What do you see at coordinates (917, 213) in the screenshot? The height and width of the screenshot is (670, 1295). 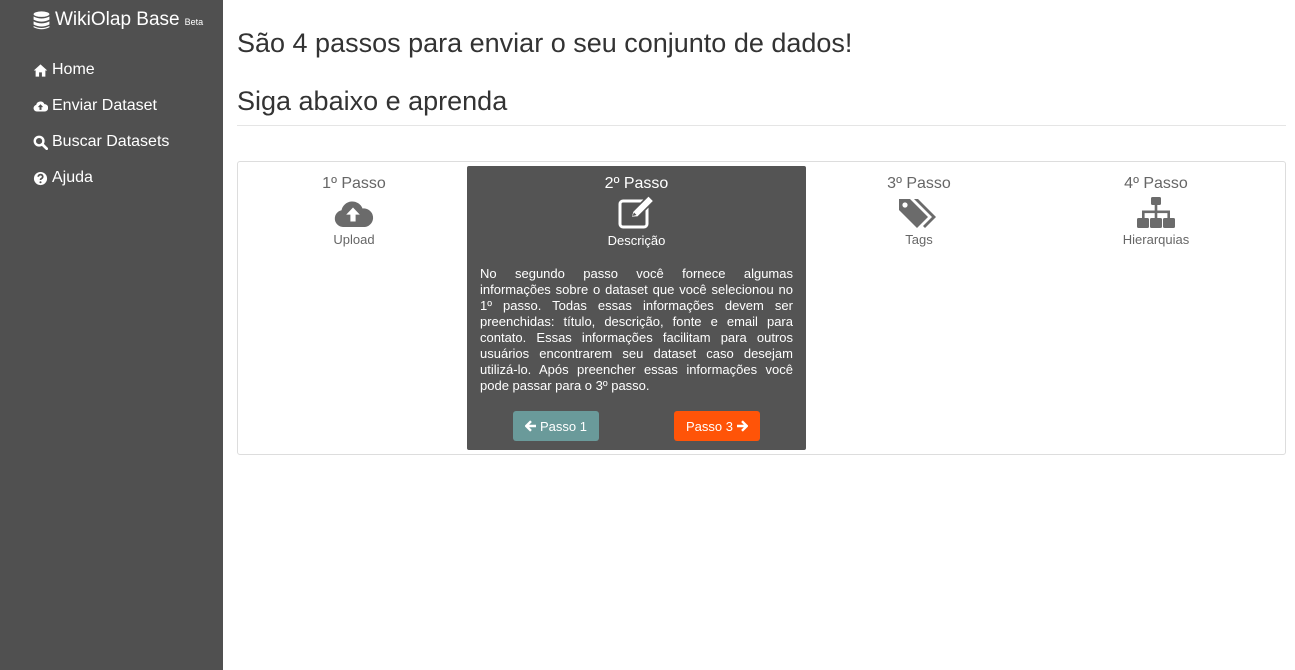 I see `tags-icon` at bounding box center [917, 213].